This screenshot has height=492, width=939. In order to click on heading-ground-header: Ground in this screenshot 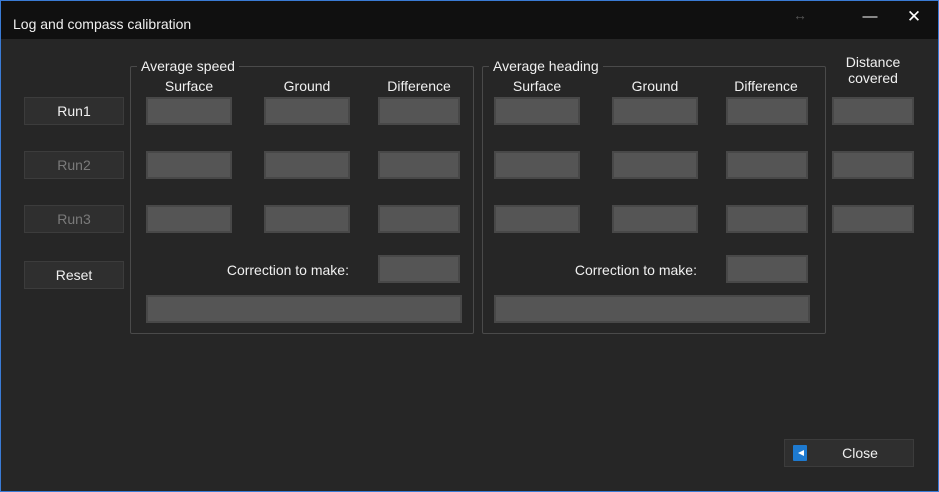, I will do `click(655, 86)`.